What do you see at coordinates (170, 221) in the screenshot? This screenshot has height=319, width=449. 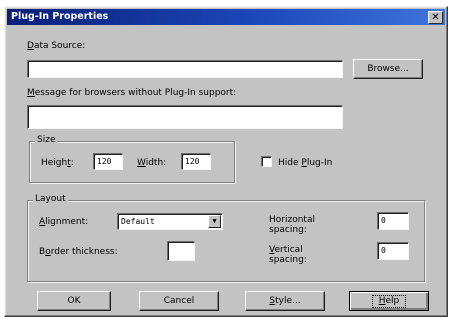 I see `alignment-select: Default ▼` at bounding box center [170, 221].